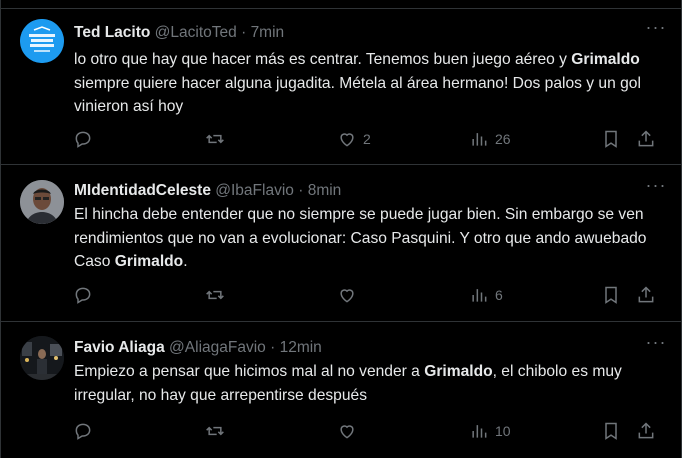 Image resolution: width=682 pixels, height=458 pixels. Describe the element at coordinates (142, 190) in the screenshot. I see `author-name: MIdentidadCeleste` at that location.